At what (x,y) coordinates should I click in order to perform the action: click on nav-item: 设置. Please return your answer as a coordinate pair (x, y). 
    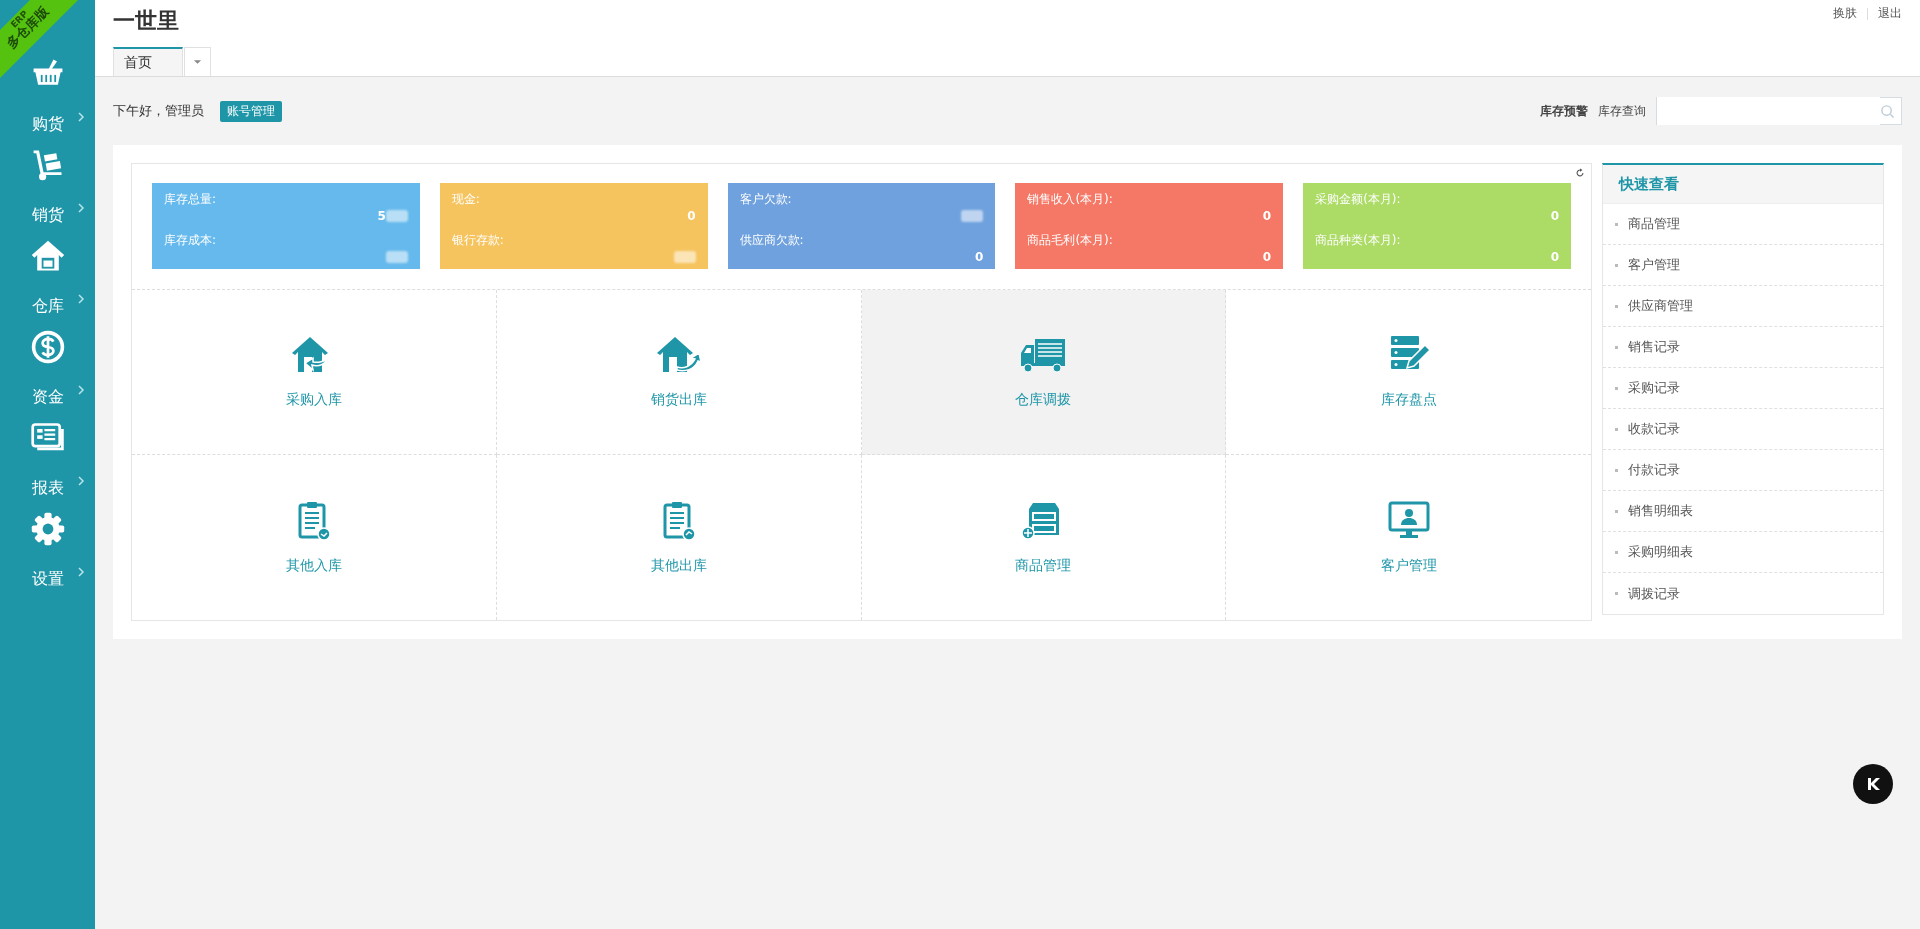
    Looking at the image, I should click on (47, 556).